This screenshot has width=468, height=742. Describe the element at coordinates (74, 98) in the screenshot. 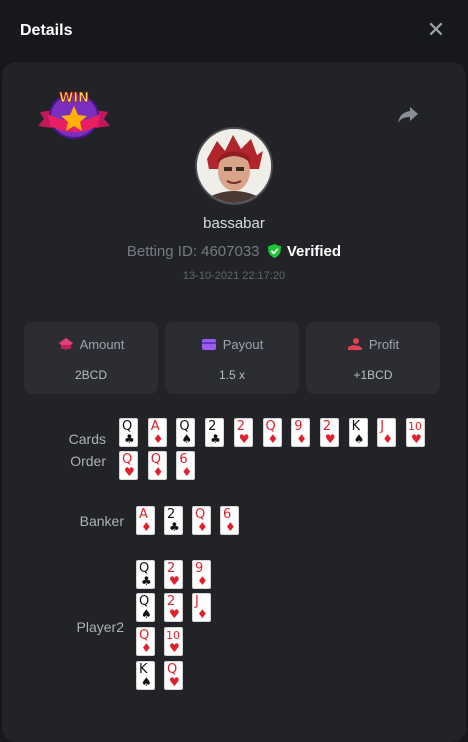

I see `win-badge-text: WIN` at that location.